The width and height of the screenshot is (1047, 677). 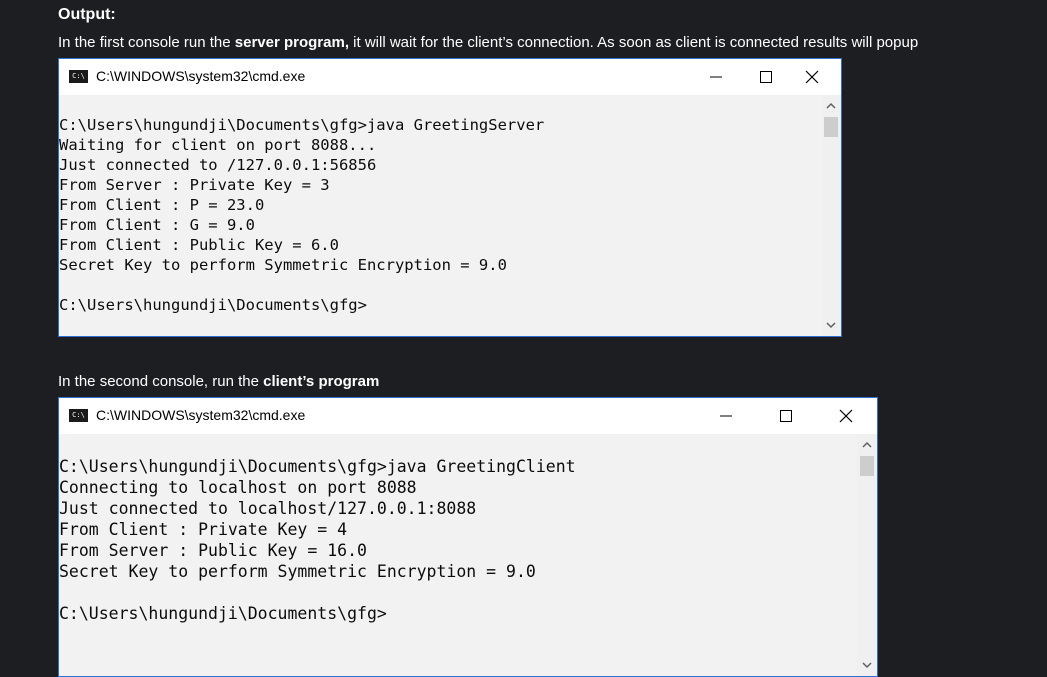 What do you see at coordinates (213, 550) in the screenshot?
I see `console-line: From Server : Public Key = 16.0` at bounding box center [213, 550].